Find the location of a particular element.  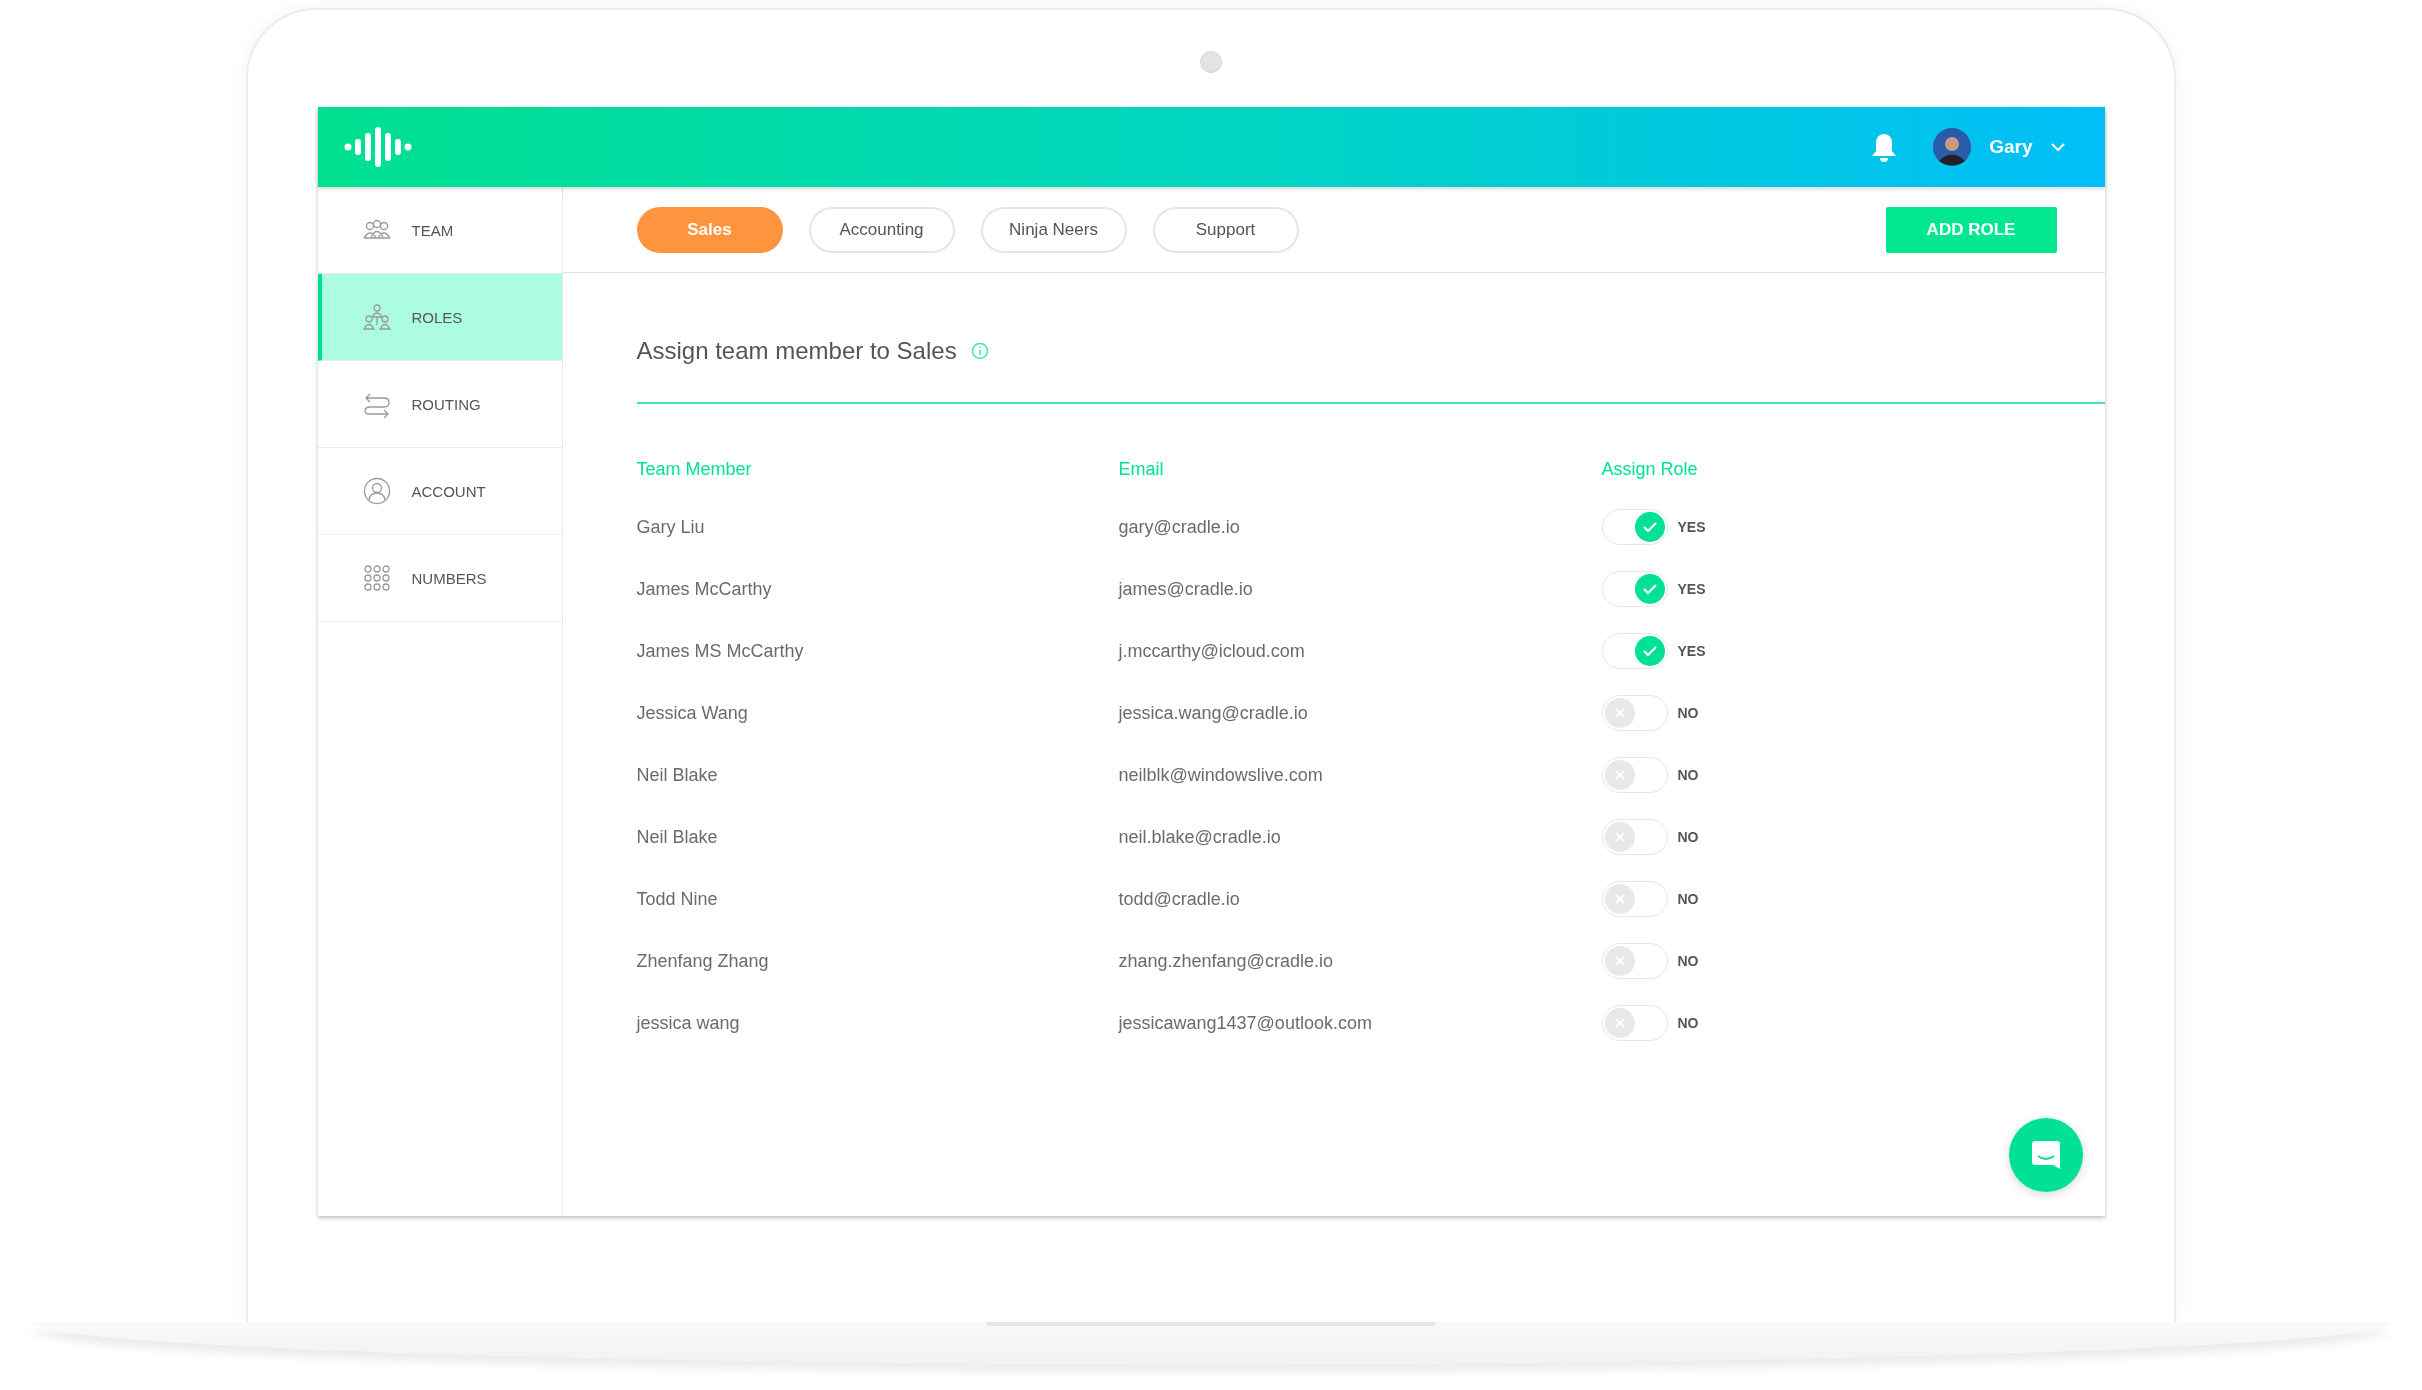

member-name: Zhenfang Zhang is located at coordinates (703, 961).